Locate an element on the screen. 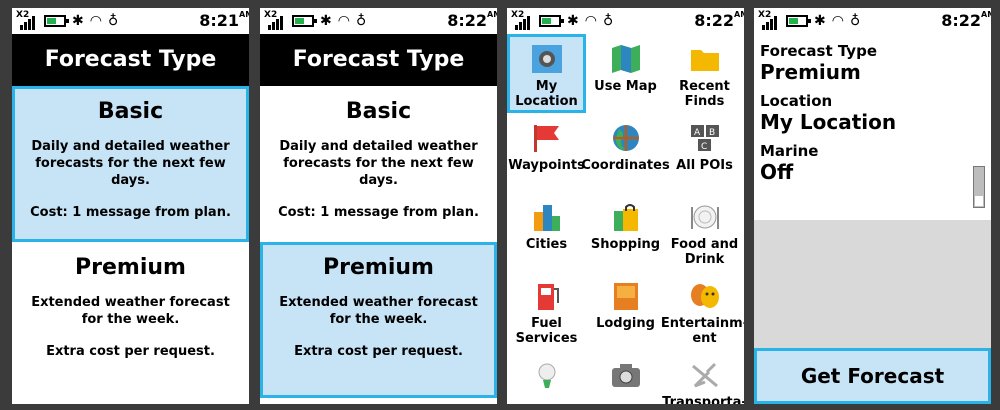  fuel-pump-icon is located at coordinates (547, 296).